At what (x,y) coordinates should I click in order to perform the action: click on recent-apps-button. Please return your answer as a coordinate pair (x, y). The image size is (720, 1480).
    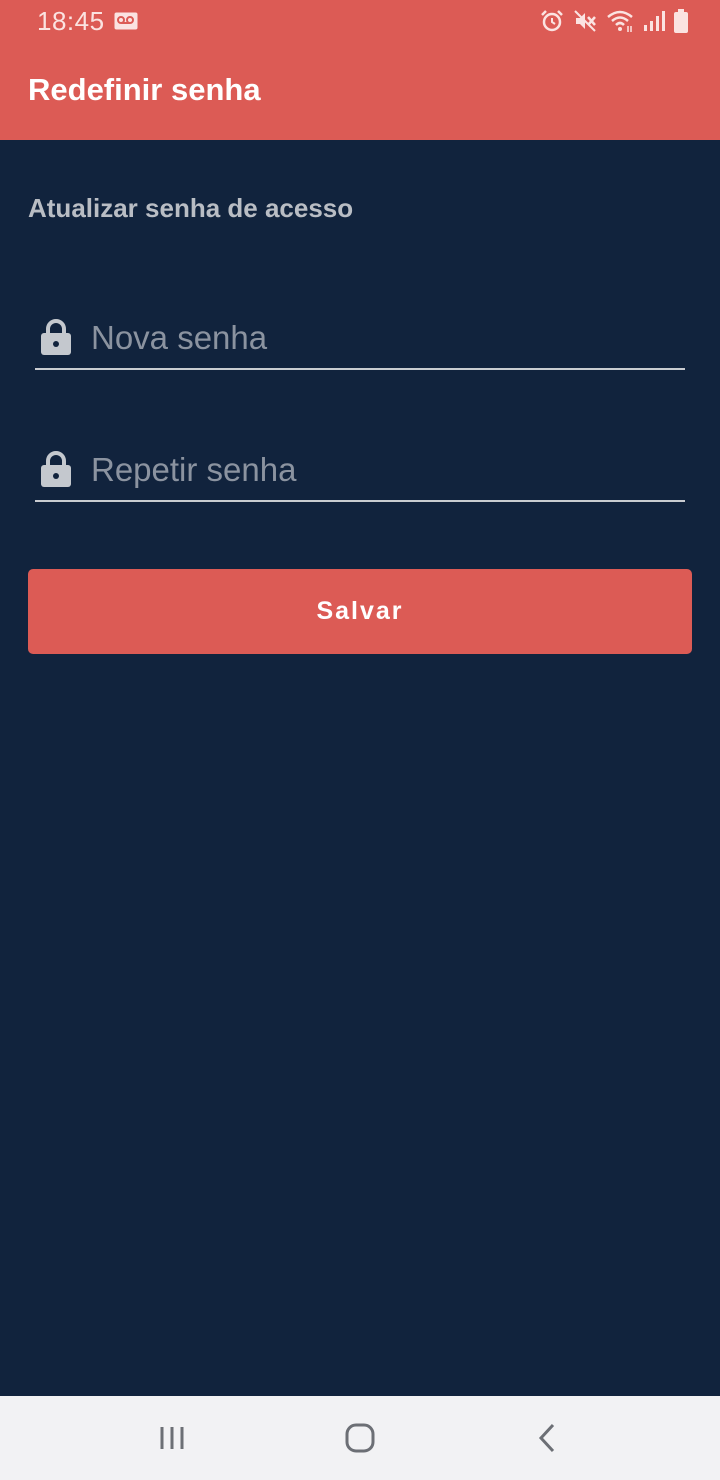
    Looking at the image, I should click on (172, 1438).